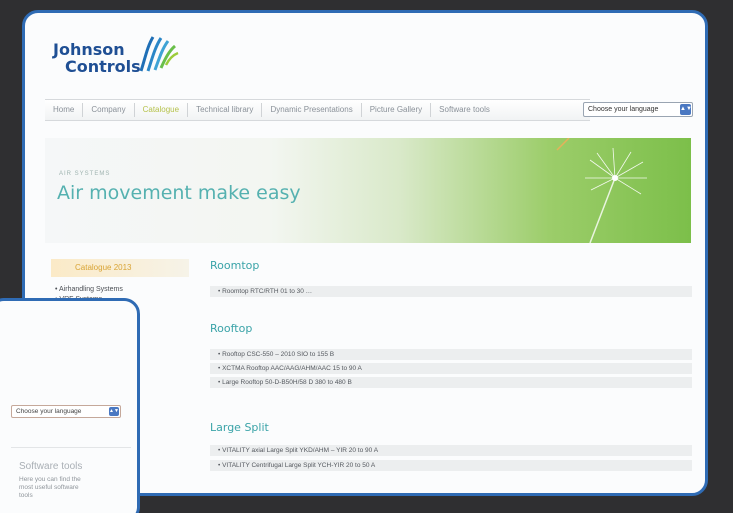  Describe the element at coordinates (231, 328) in the screenshot. I see `section-title-rooftop: Rooftop` at that location.